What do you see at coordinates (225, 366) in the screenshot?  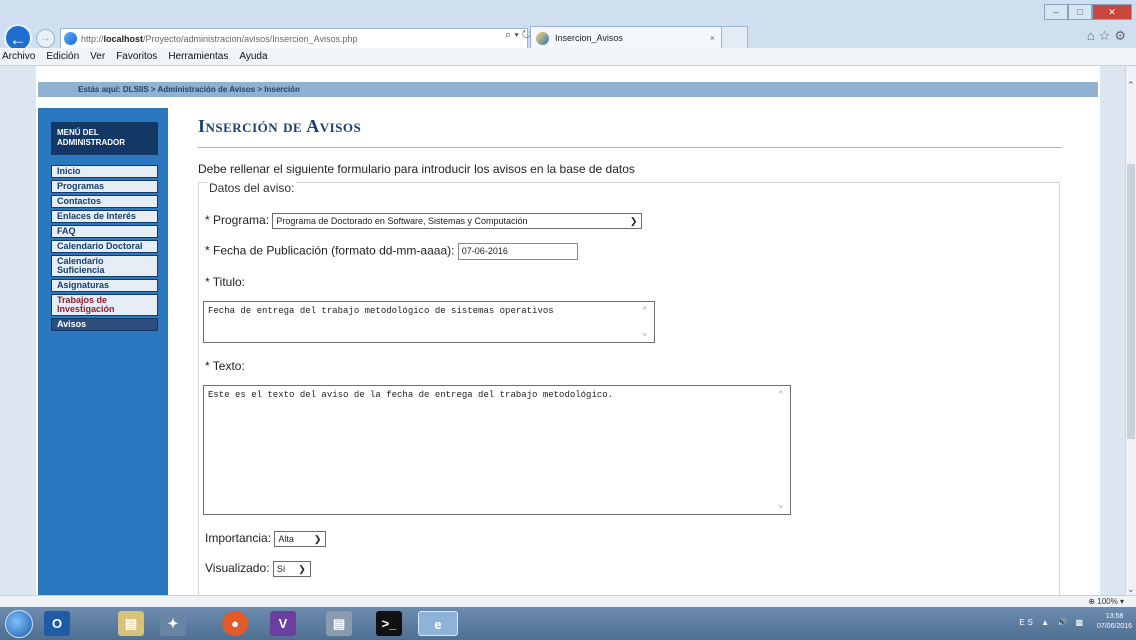 I see `texto-label: * Texto:` at bounding box center [225, 366].